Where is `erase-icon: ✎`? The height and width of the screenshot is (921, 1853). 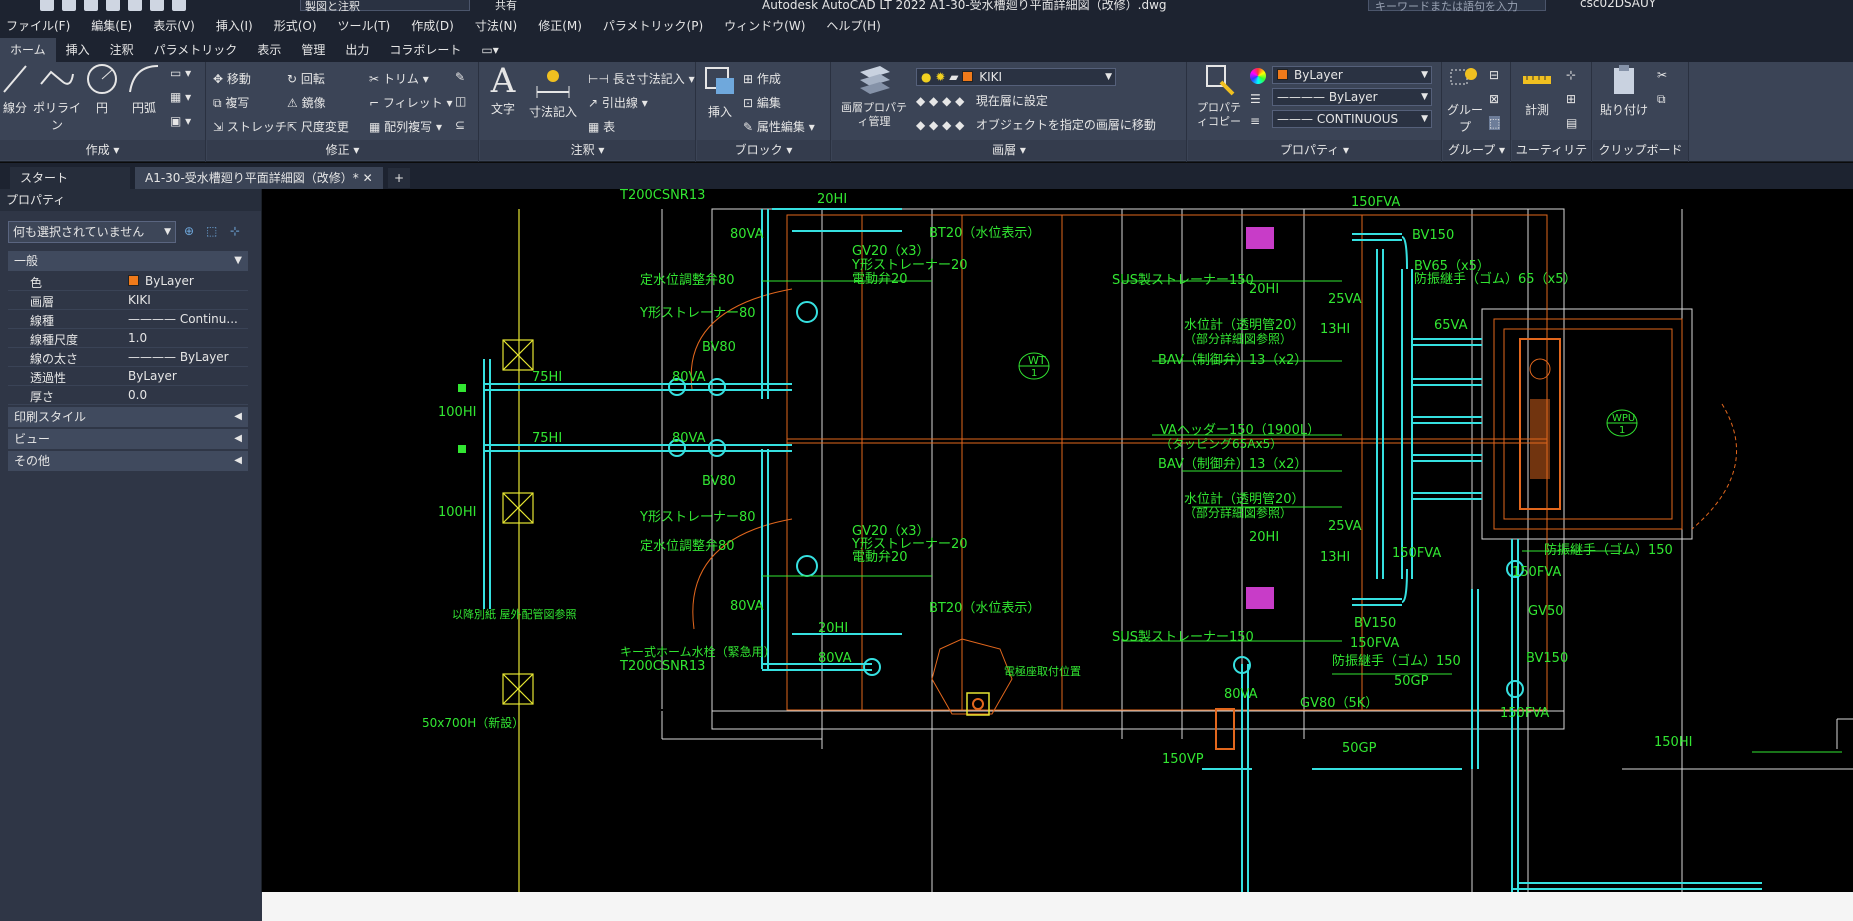
erase-icon: ✎ is located at coordinates (460, 77).